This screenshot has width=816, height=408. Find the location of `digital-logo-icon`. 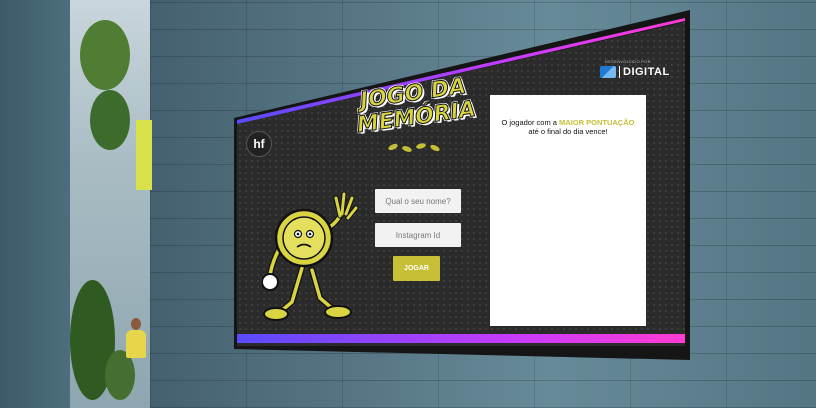

digital-logo-icon is located at coordinates (608, 72).